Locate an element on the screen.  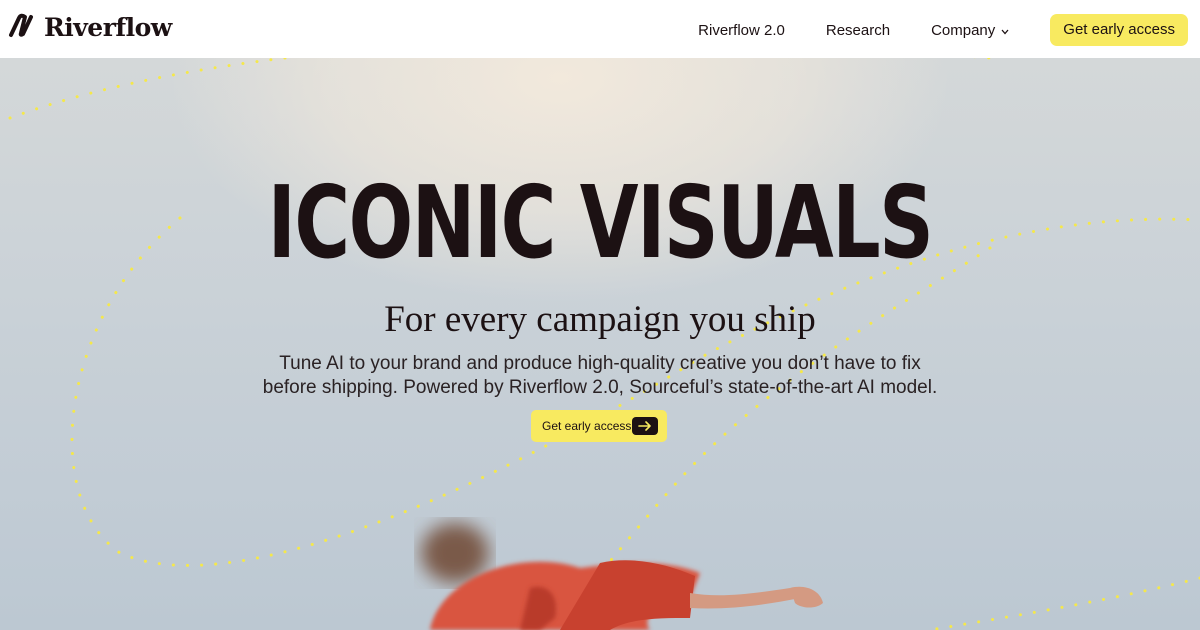
brand-name: Riverflow is located at coordinates (108, 27).